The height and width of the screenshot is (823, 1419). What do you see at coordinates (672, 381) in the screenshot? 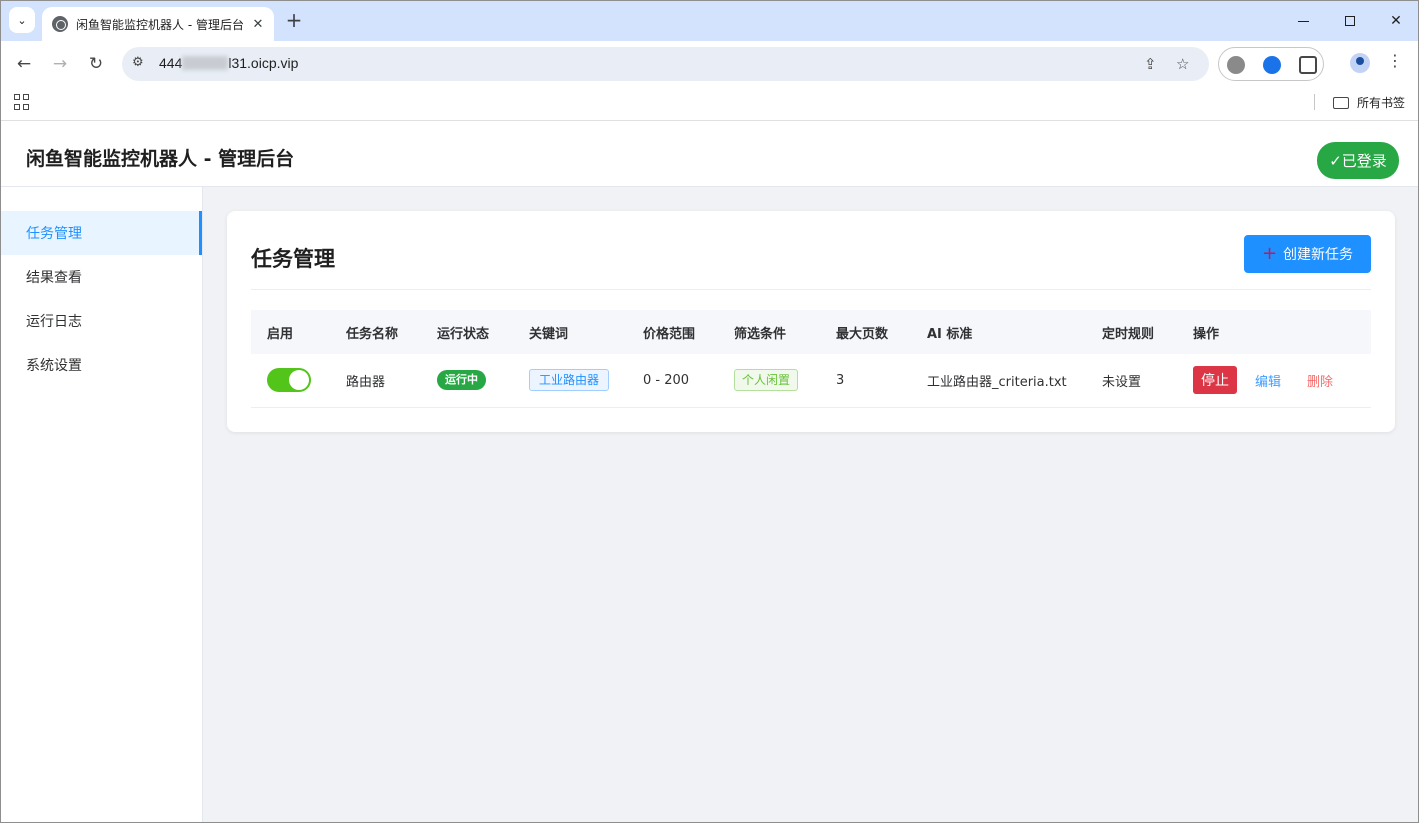
I see `price-range: 0 - 200` at bounding box center [672, 381].